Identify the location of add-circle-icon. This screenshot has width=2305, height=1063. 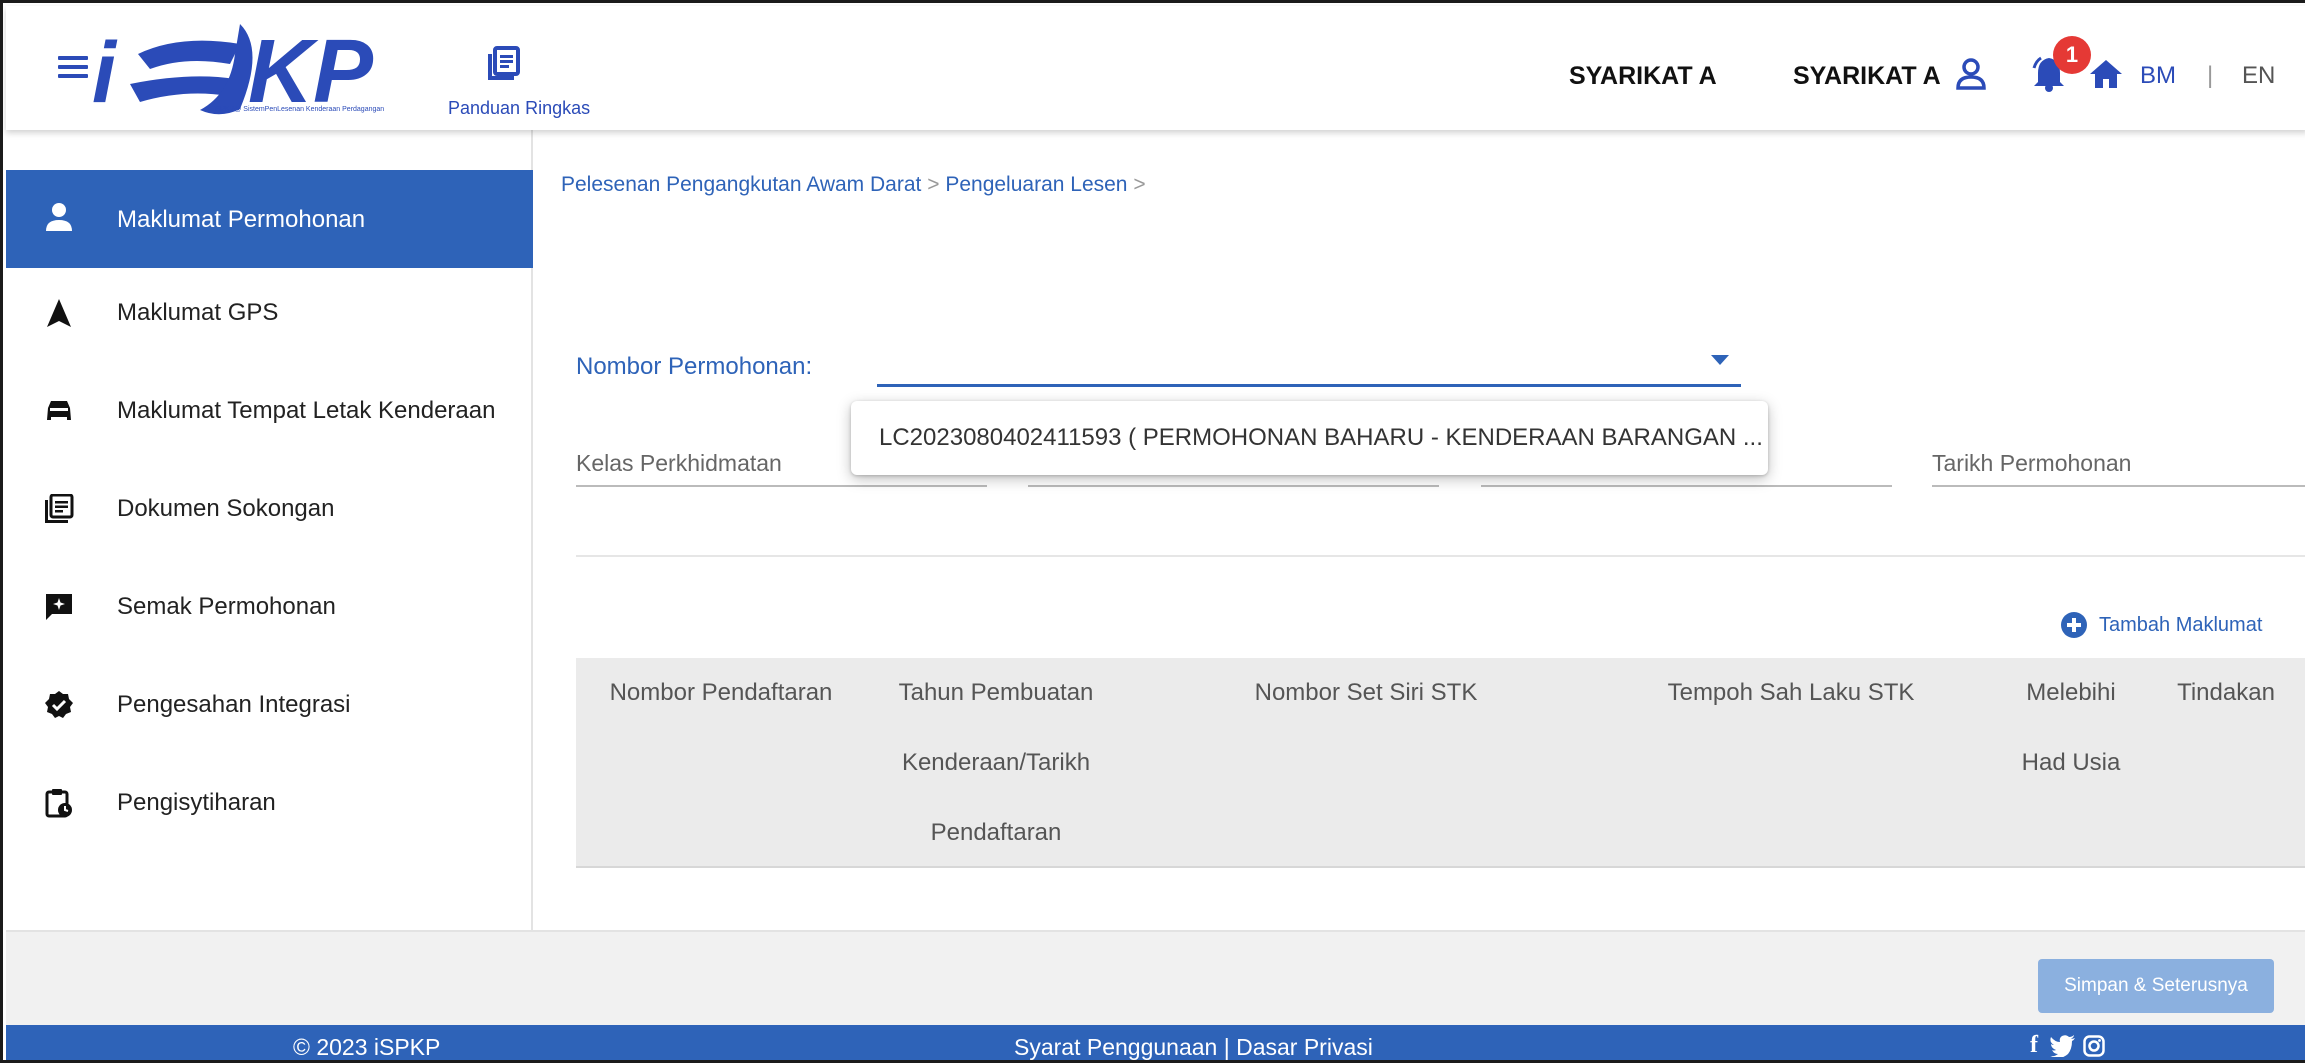
(2074, 625).